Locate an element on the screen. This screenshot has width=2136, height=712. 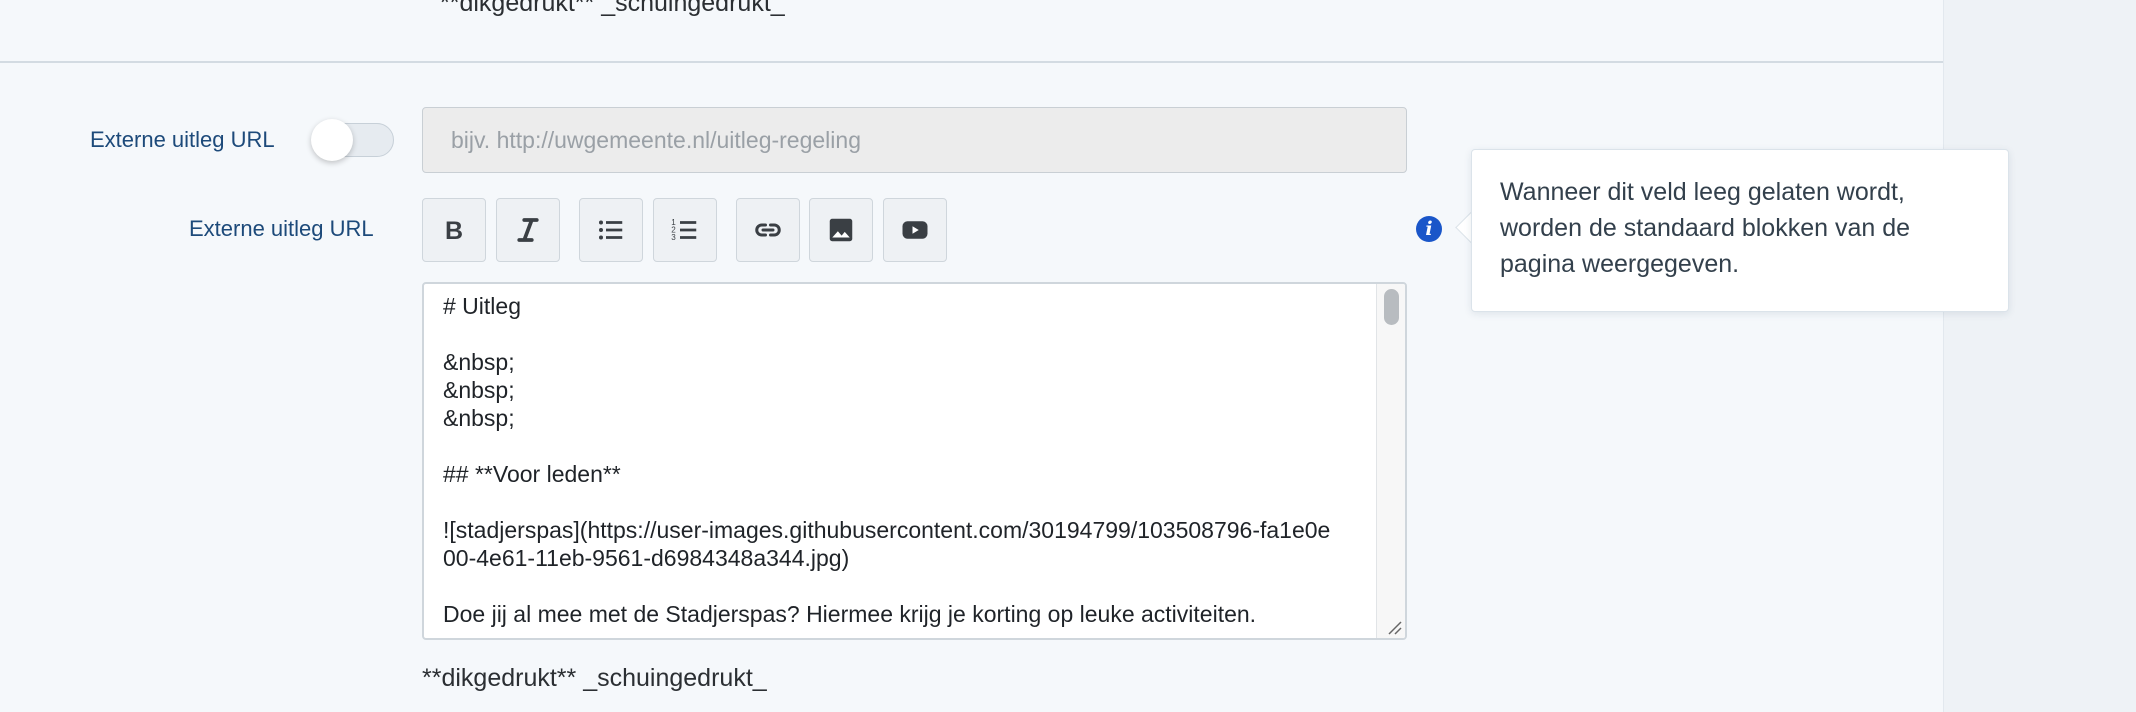
bold-icon: B is located at coordinates (454, 231).